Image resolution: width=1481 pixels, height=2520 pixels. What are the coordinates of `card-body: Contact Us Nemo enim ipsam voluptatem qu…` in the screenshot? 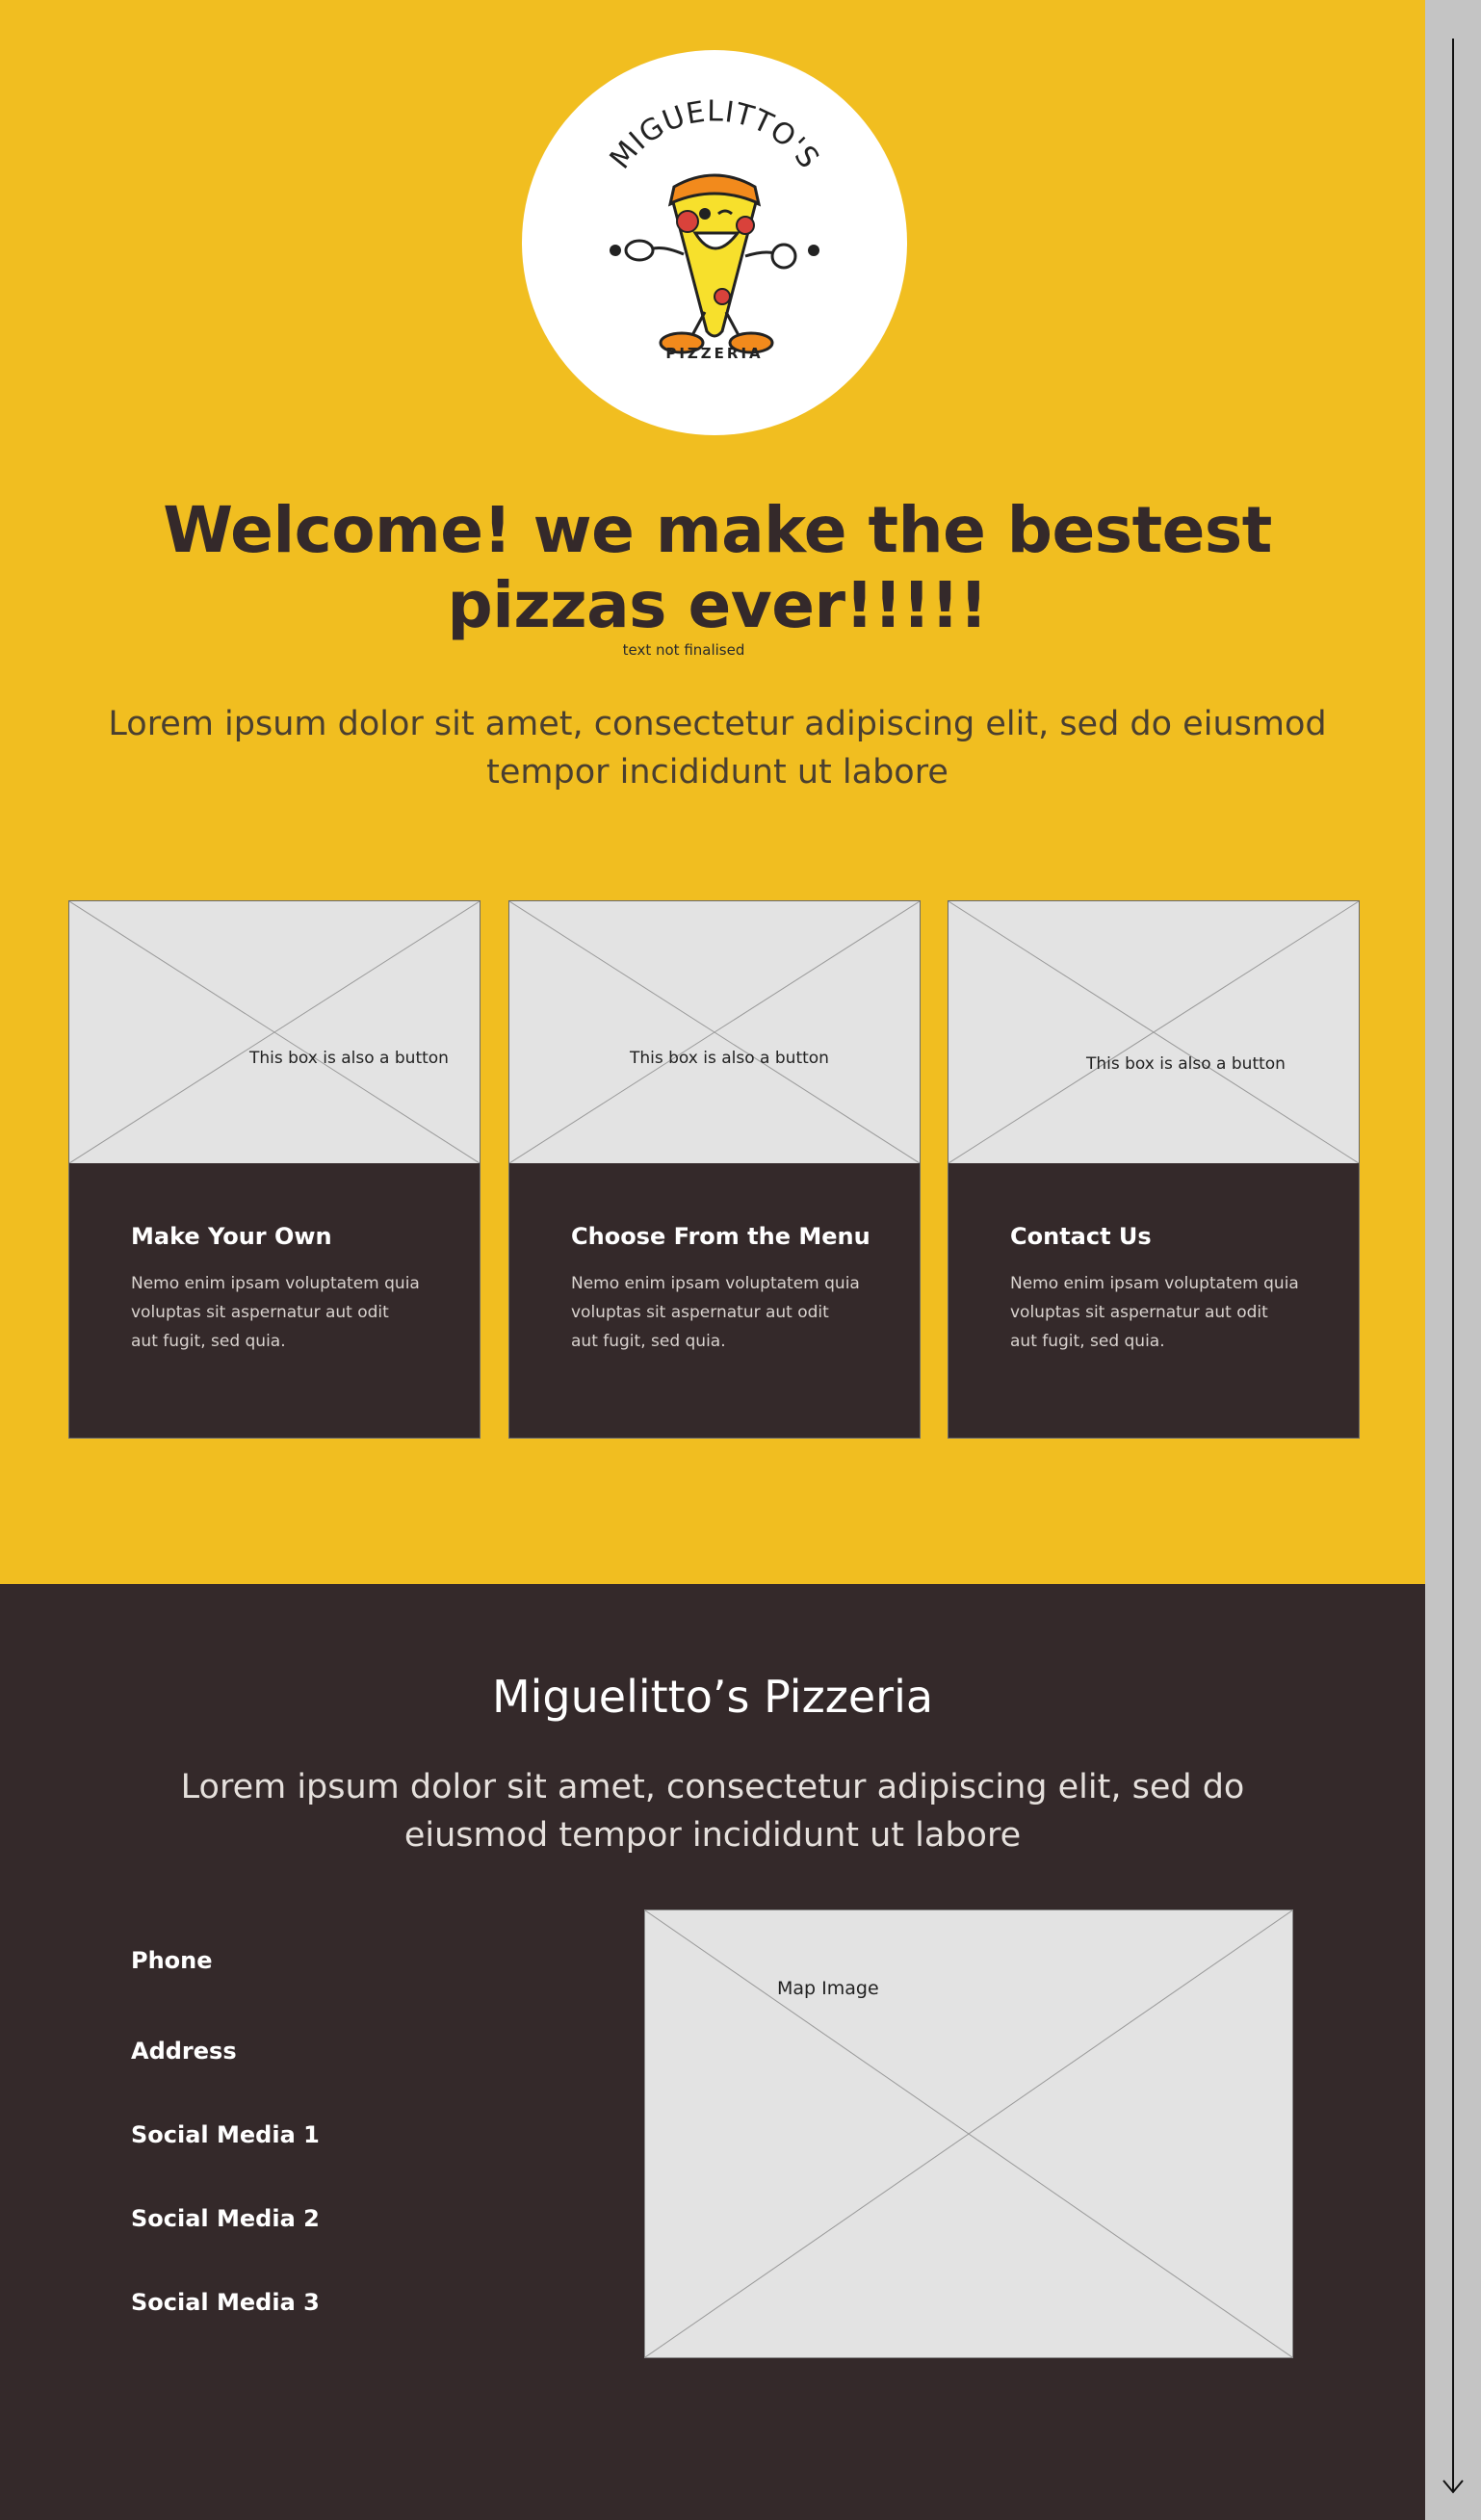 It's located at (1153, 1300).